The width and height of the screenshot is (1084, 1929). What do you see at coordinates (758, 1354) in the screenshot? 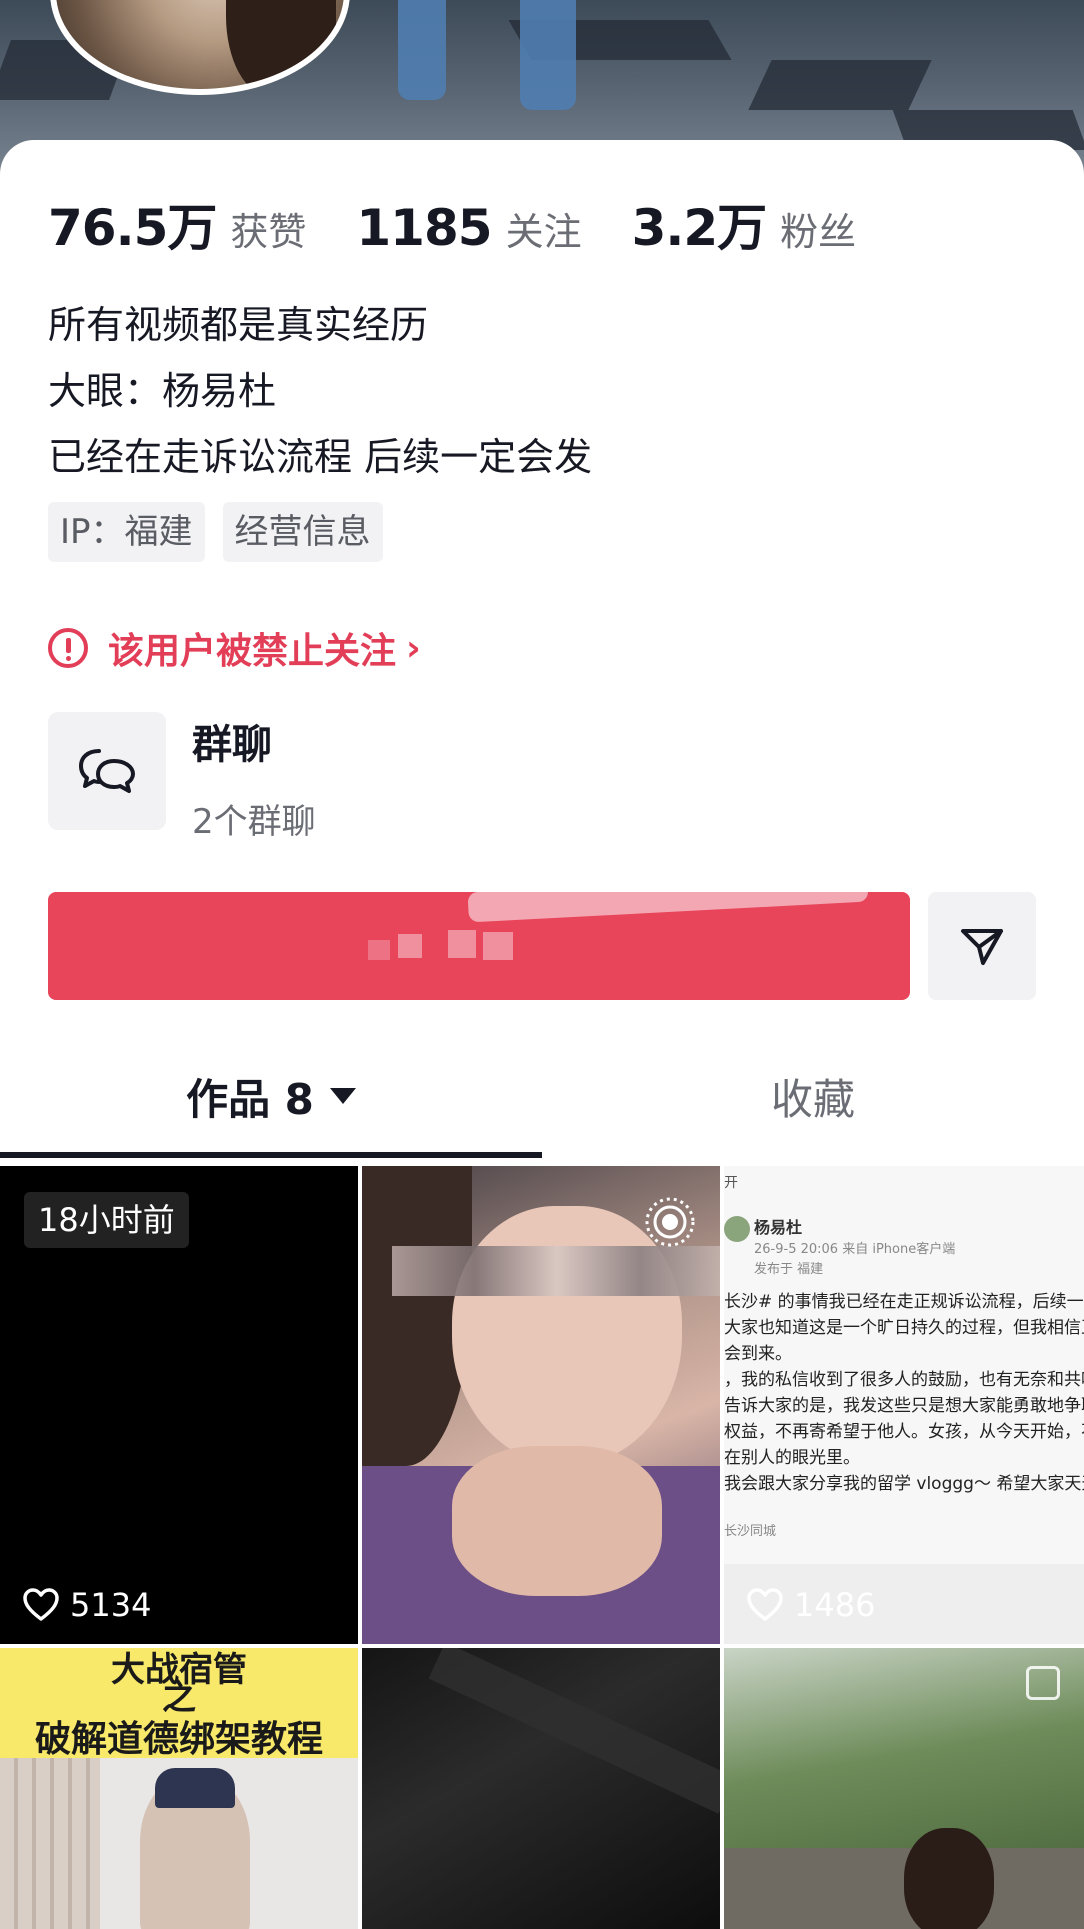
I see `screenshot-text-line: 会到来。` at bounding box center [758, 1354].